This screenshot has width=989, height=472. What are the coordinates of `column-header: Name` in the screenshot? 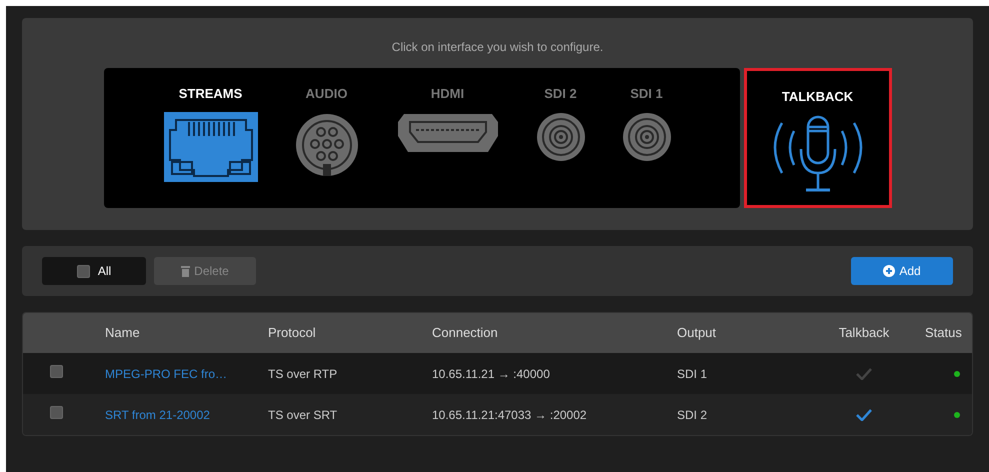 It's located at (122, 332).